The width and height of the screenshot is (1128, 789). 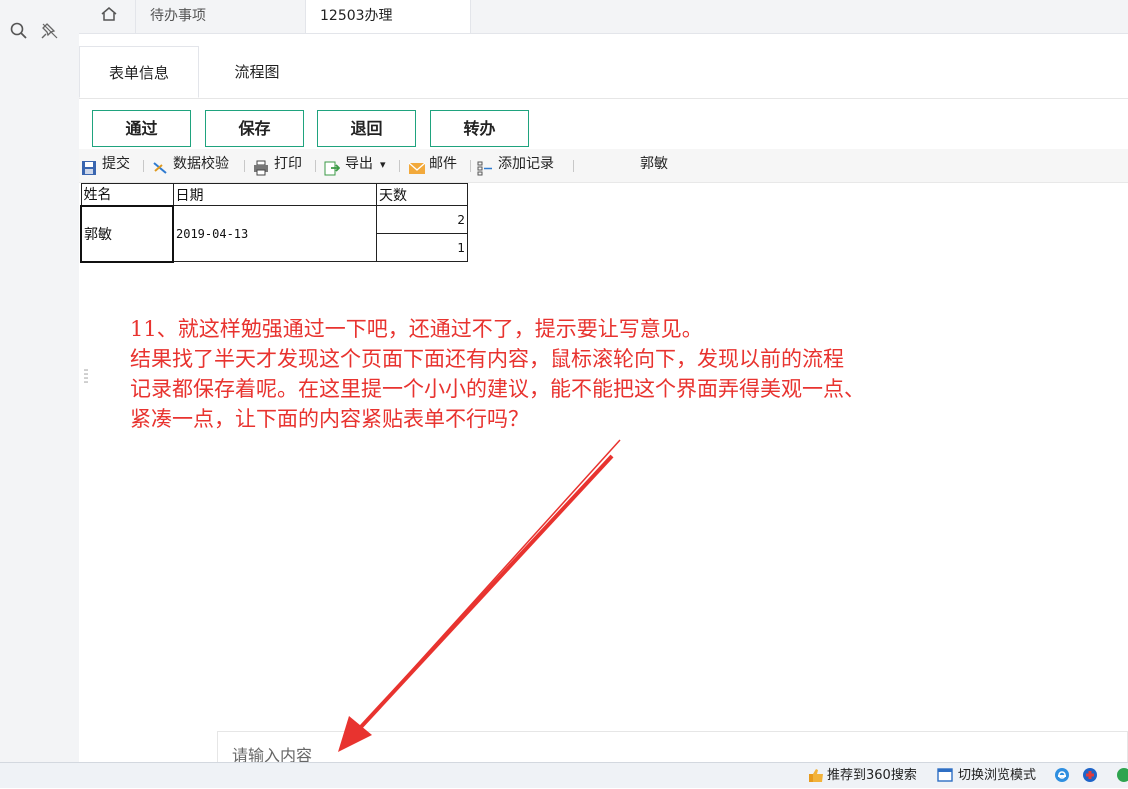 What do you see at coordinates (383, 164) in the screenshot?
I see `export-caret-icon: ▾` at bounding box center [383, 164].